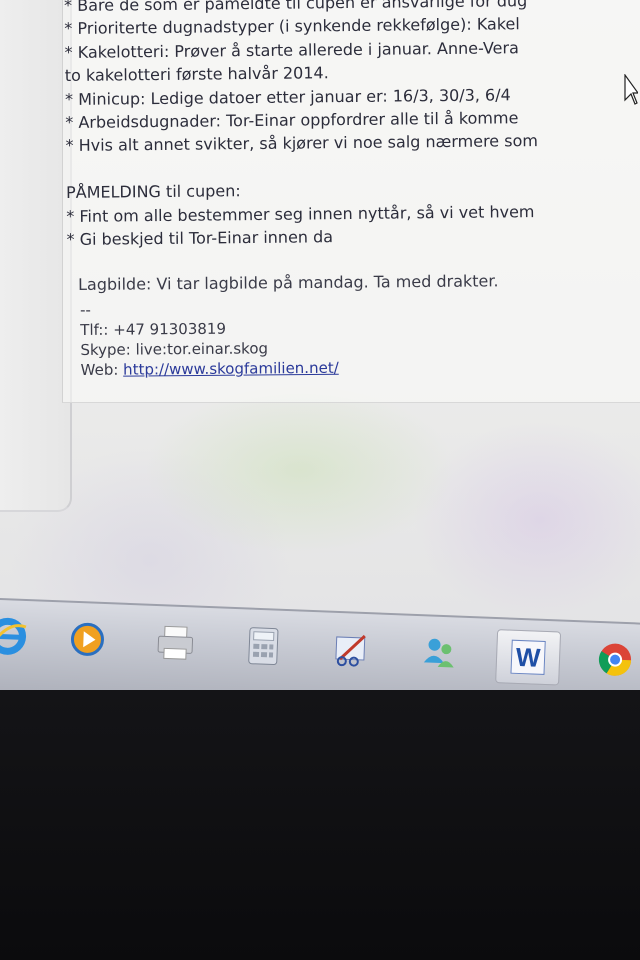 The height and width of the screenshot is (960, 640). Describe the element at coordinates (615, 659) in the screenshot. I see `chrome-icon` at that location.